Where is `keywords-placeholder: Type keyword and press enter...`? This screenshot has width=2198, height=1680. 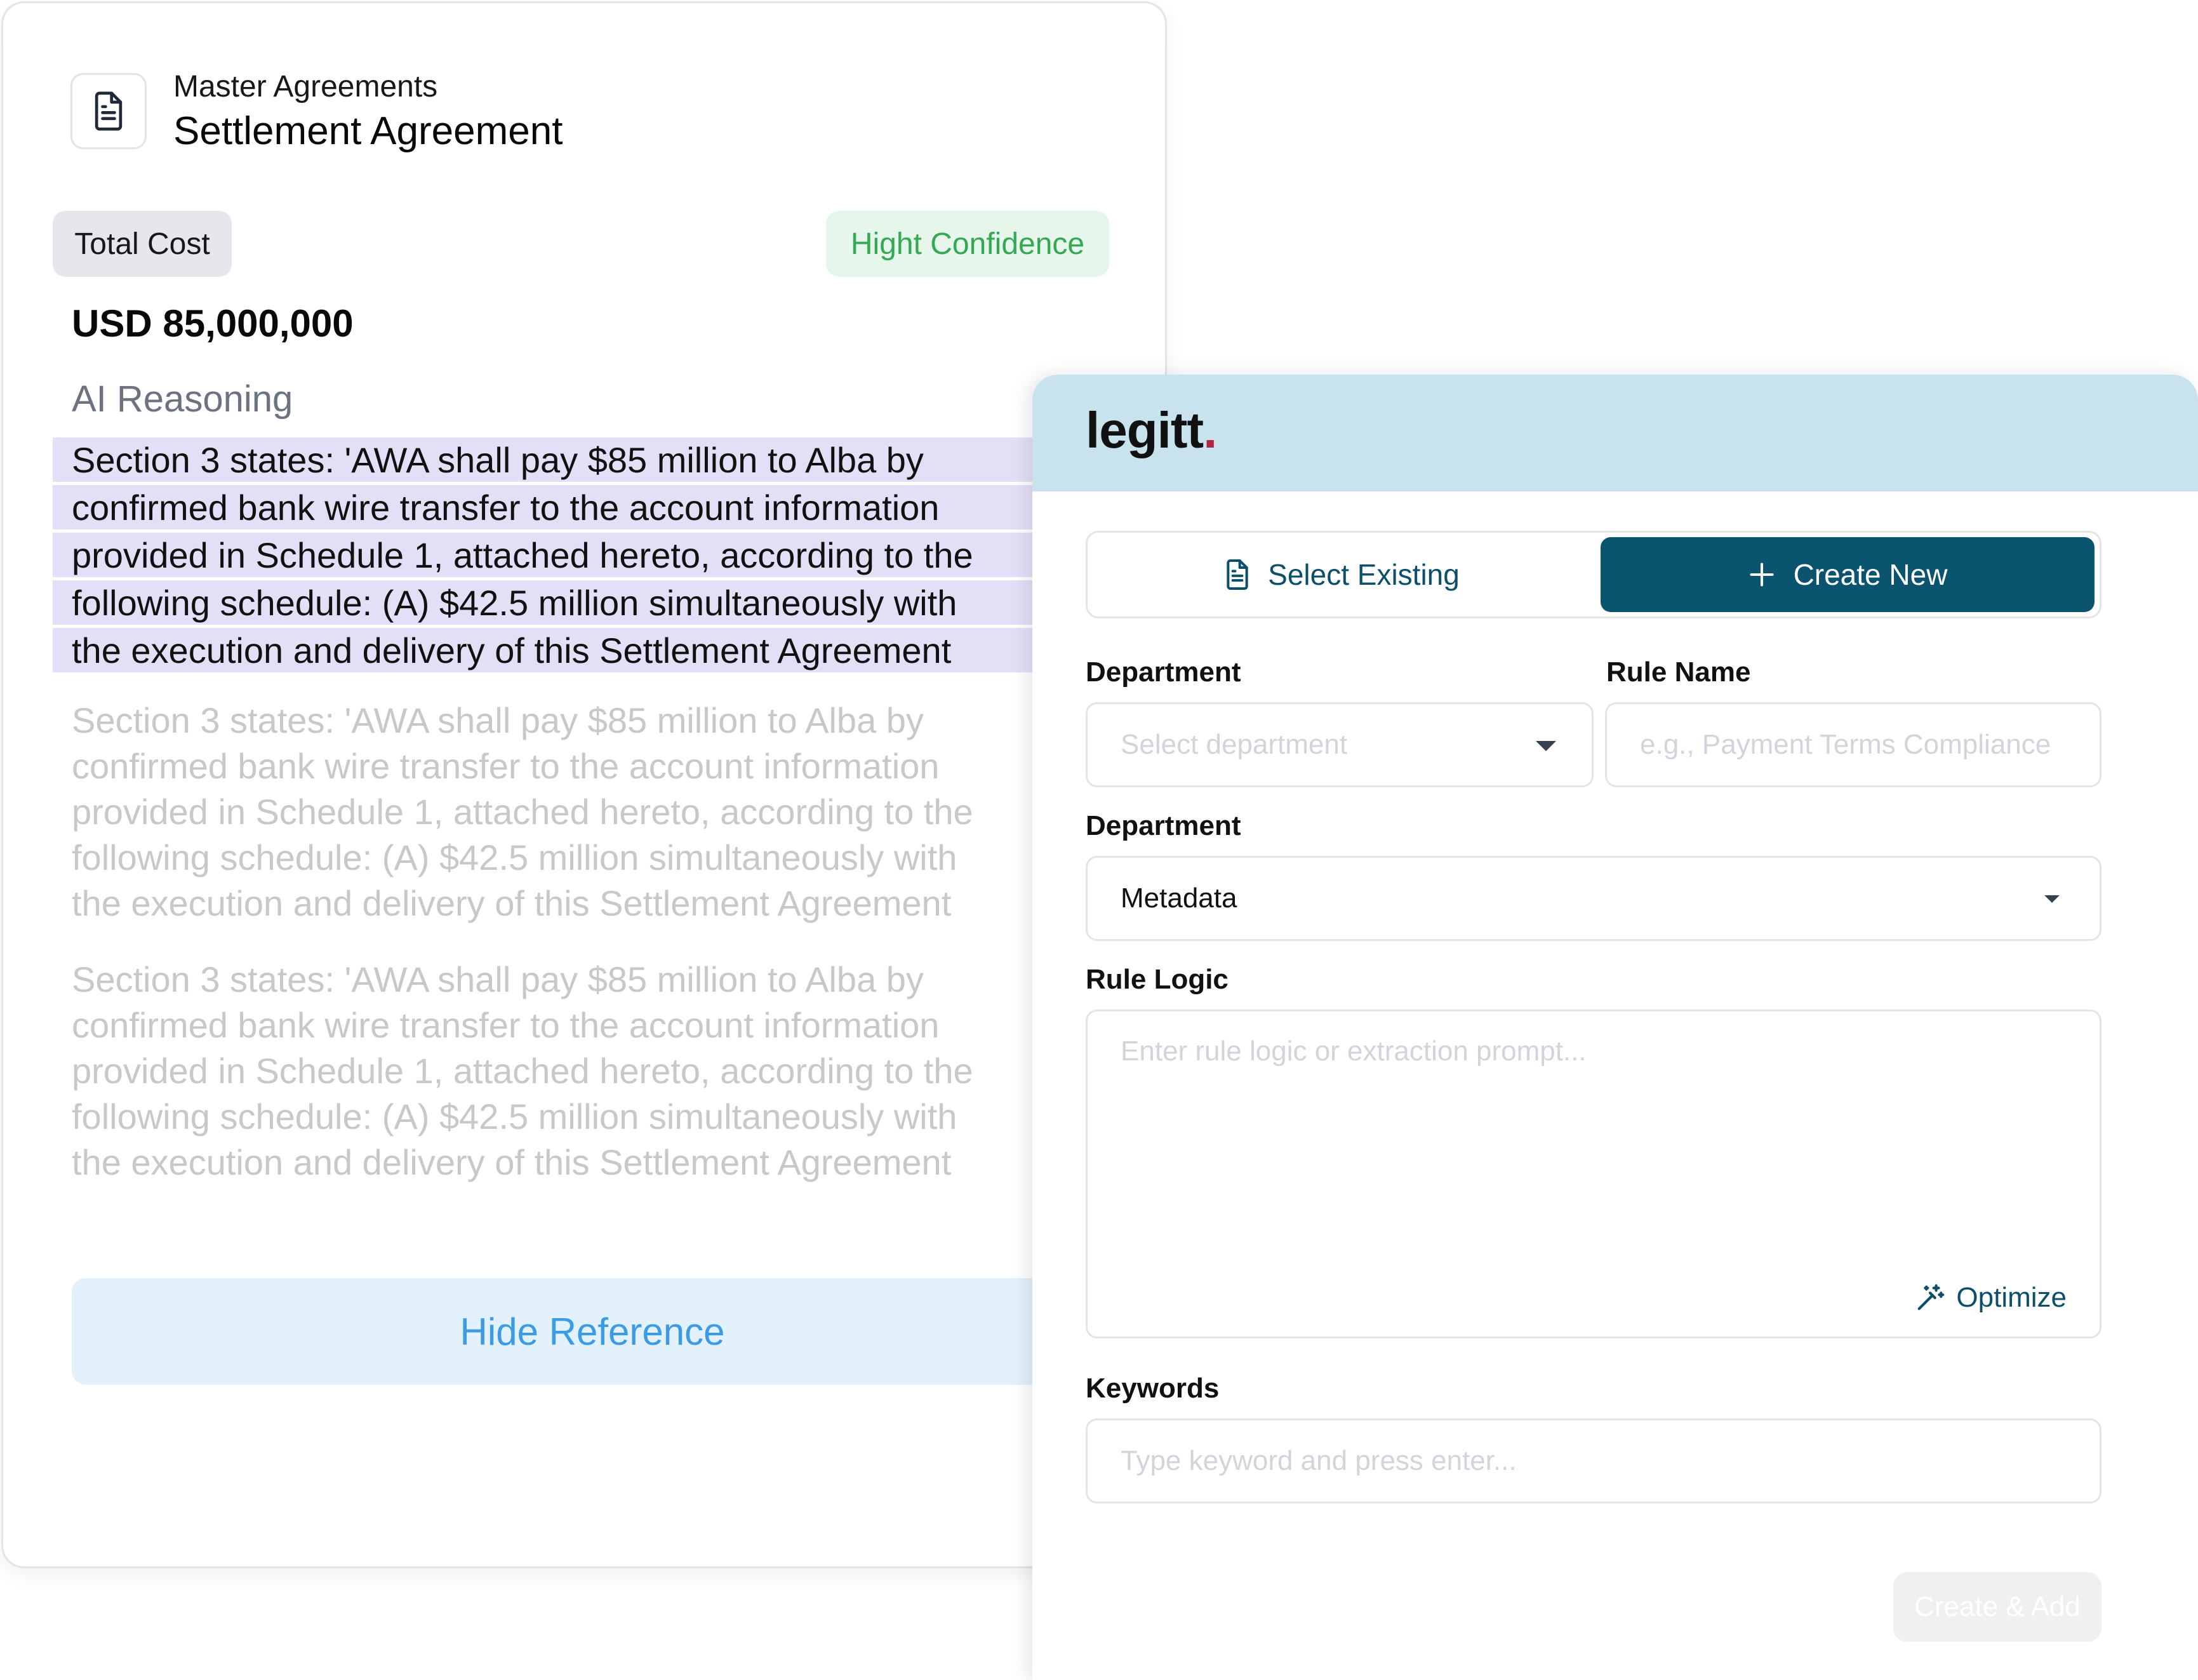 keywords-placeholder: Type keyword and press enter... is located at coordinates (1319, 1460).